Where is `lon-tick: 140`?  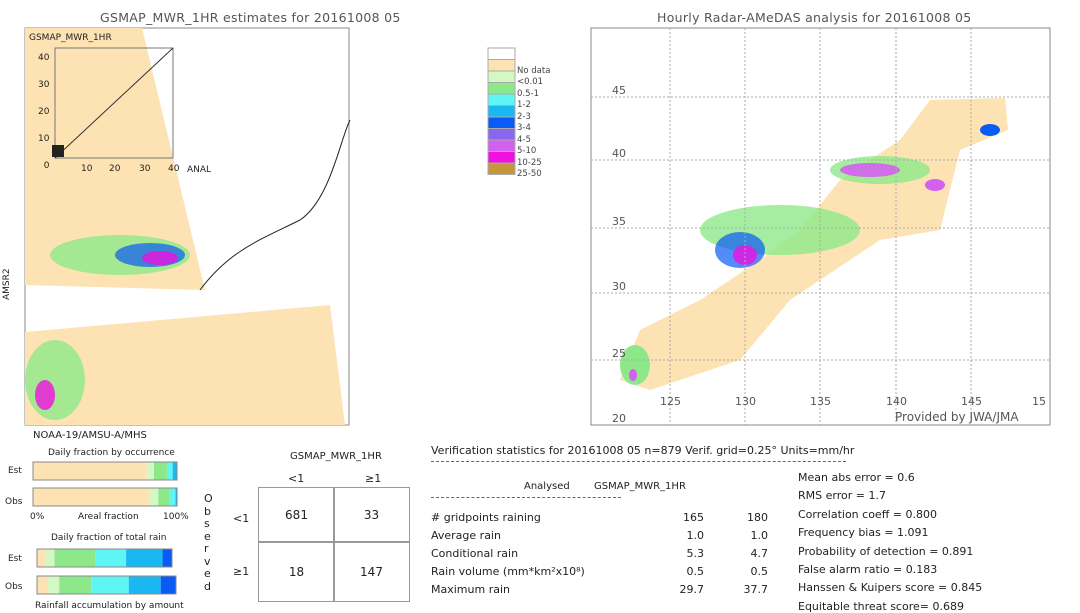
lon-tick: 140 is located at coordinates (896, 401).